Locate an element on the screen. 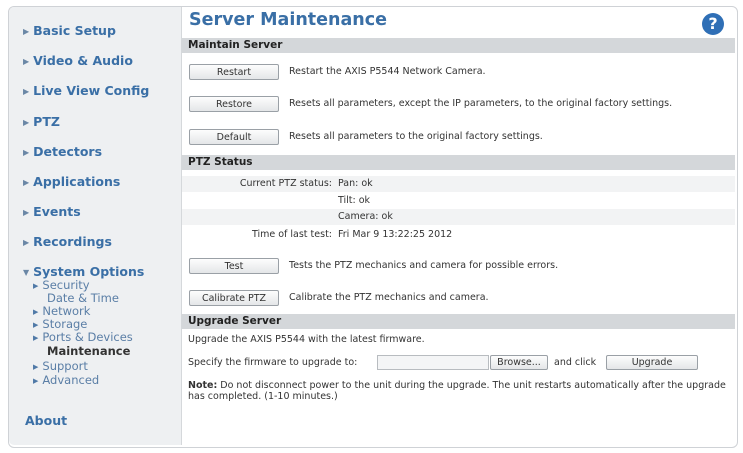 This screenshot has width=743, height=453. sidebar-item-video-audio: ▶ Video & Audio is located at coordinates (78, 60).